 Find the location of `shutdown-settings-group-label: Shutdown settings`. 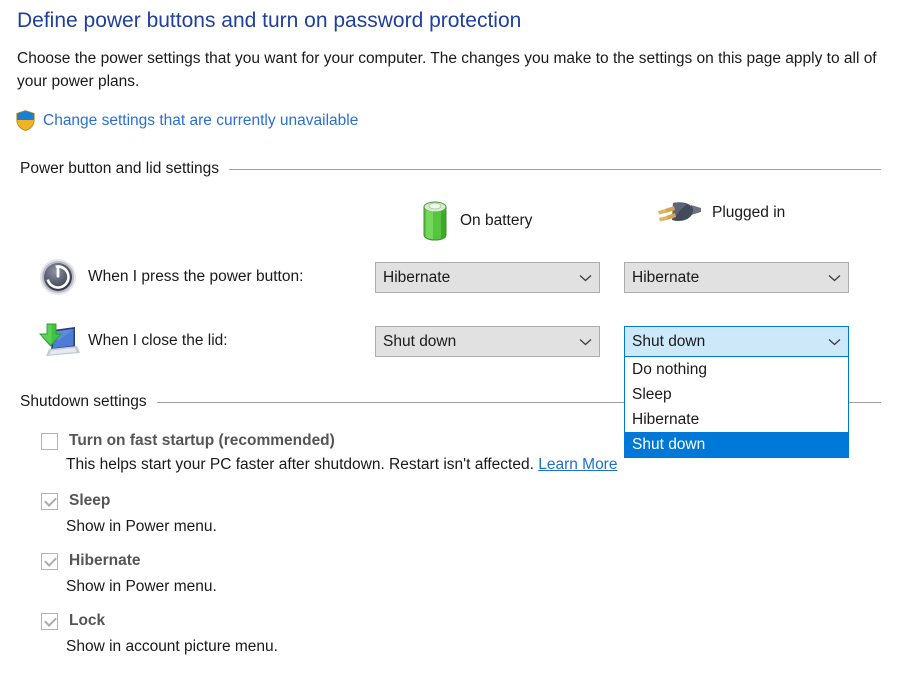

shutdown-settings-group-label: Shutdown settings is located at coordinates (83, 401).